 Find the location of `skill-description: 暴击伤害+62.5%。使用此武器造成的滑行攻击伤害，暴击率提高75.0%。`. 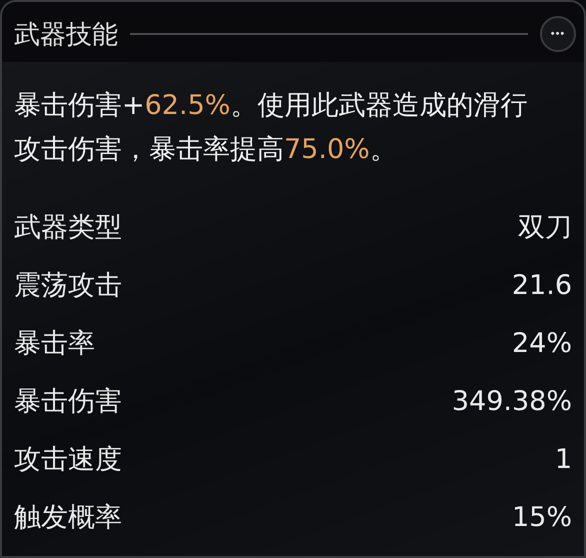

skill-description: 暴击伤害+62.5%。使用此武器造成的滑行攻击伤害，暴击率提高75.0%。 is located at coordinates (271, 128).